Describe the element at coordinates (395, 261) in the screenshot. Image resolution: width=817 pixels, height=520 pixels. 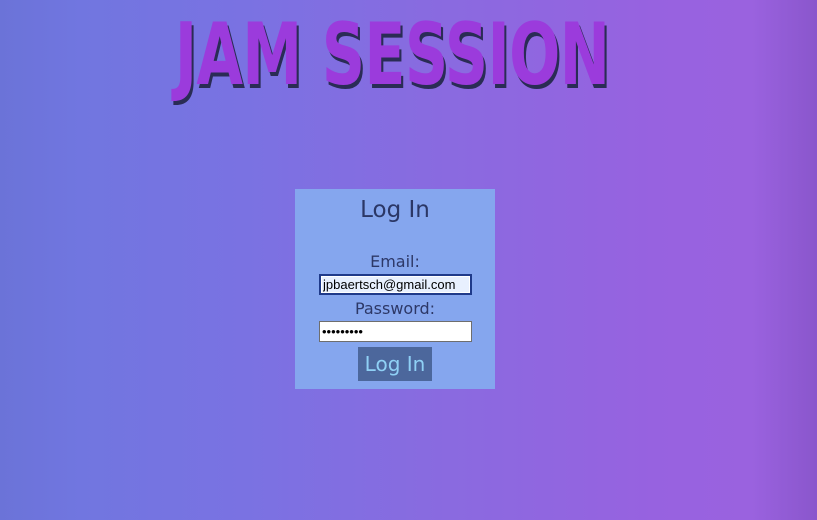
I see `email-label: Email:` at that location.